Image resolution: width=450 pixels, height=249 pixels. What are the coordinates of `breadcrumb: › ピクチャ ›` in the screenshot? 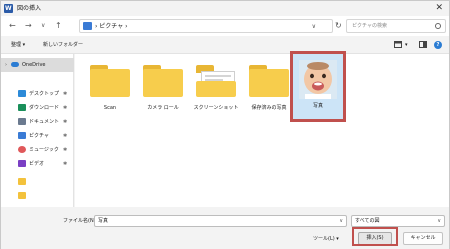 It's located at (111, 26).